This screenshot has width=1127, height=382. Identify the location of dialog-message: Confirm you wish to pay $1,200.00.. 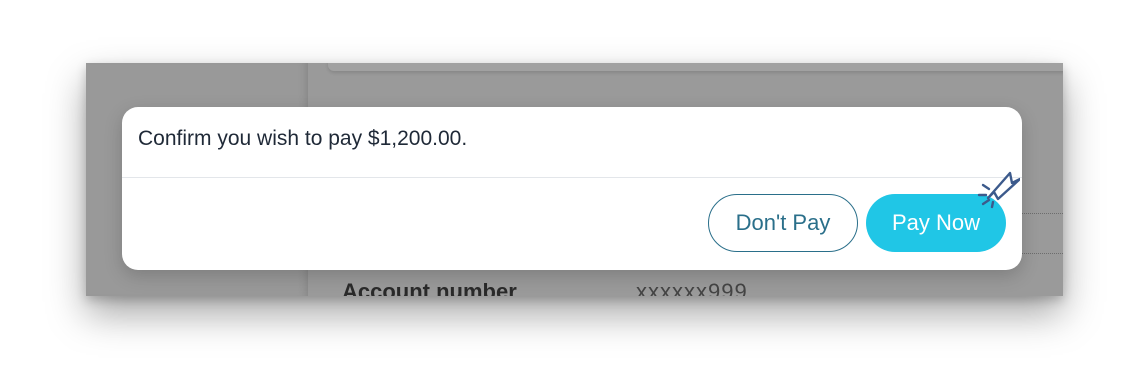
(303, 138).